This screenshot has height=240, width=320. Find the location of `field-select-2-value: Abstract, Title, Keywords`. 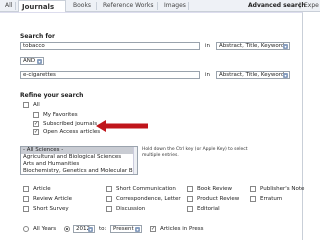

field-select-2-value: Abstract, Title, Keywords is located at coordinates (253, 75).